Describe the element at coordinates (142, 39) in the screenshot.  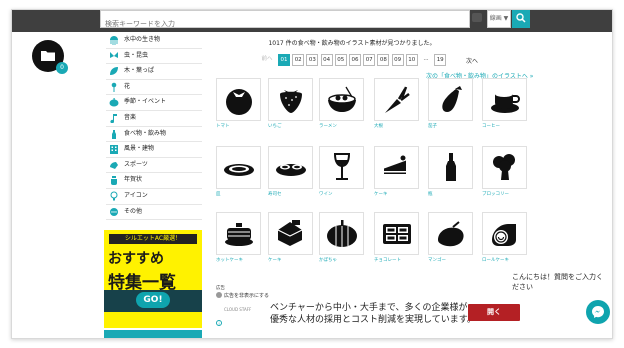
I see `category-label: 水中の生き物` at that location.